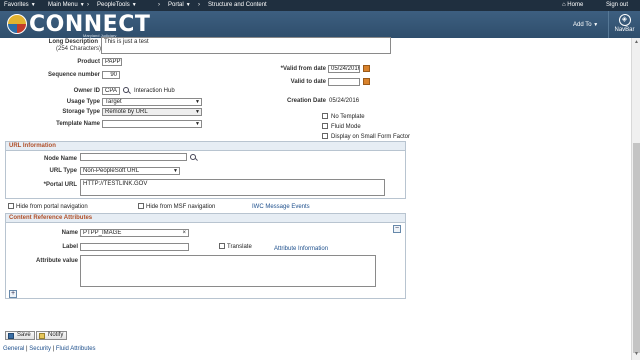 The height and width of the screenshot is (360, 640). What do you see at coordinates (141, 206) in the screenshot?
I see `hide-msf-nav-checkbox` at bounding box center [141, 206].